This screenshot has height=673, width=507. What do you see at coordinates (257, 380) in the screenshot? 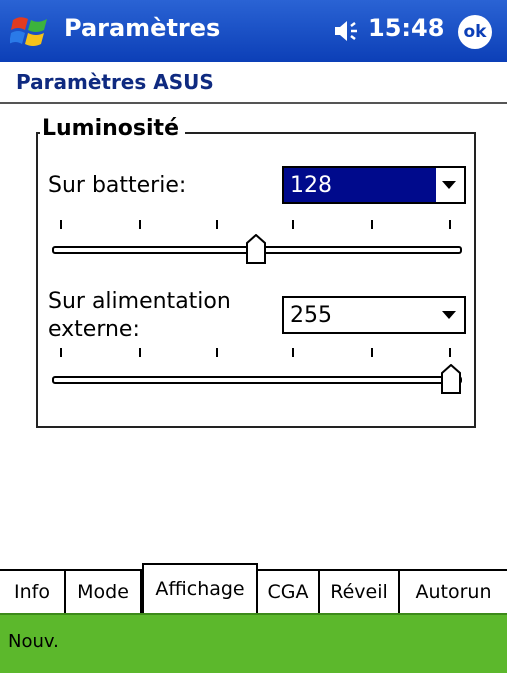
I see `slider-track` at bounding box center [257, 380].